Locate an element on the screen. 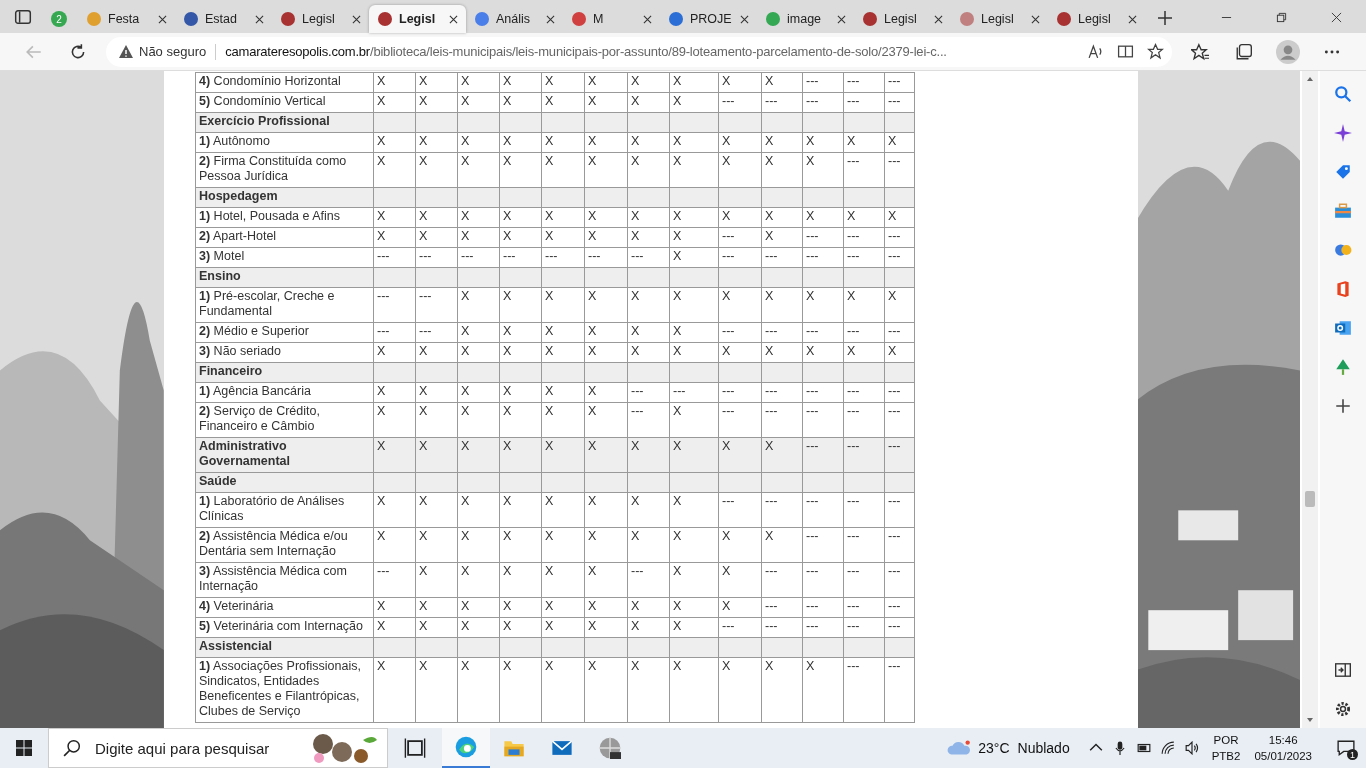  taskbar-search-field: Digite aqui para pesquisar is located at coordinates (218, 748).